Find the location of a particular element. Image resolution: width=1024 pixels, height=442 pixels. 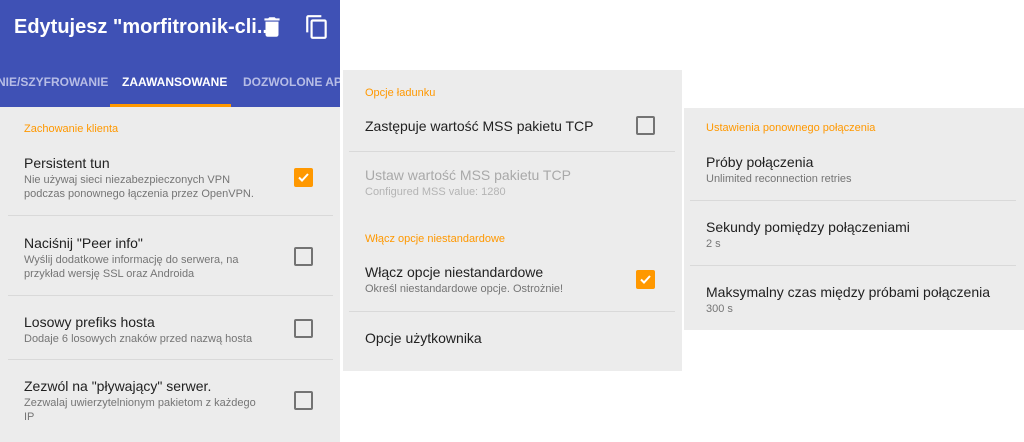

pref-title: Persistent tun is located at coordinates (67, 163).